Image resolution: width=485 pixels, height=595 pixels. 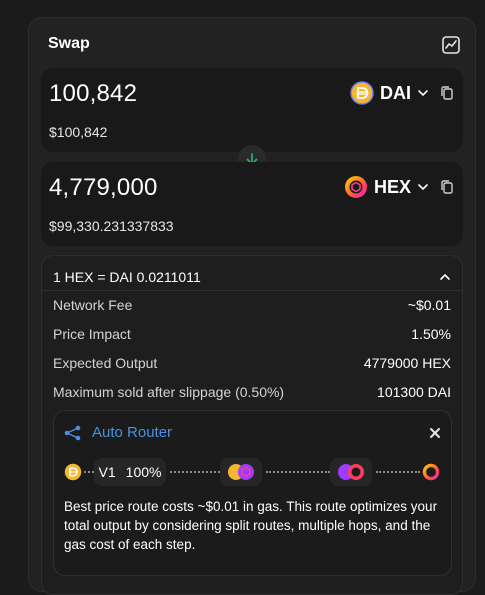 What do you see at coordinates (103, 188) in the screenshot?
I see `to-amount-input: 4,779,000` at bounding box center [103, 188].